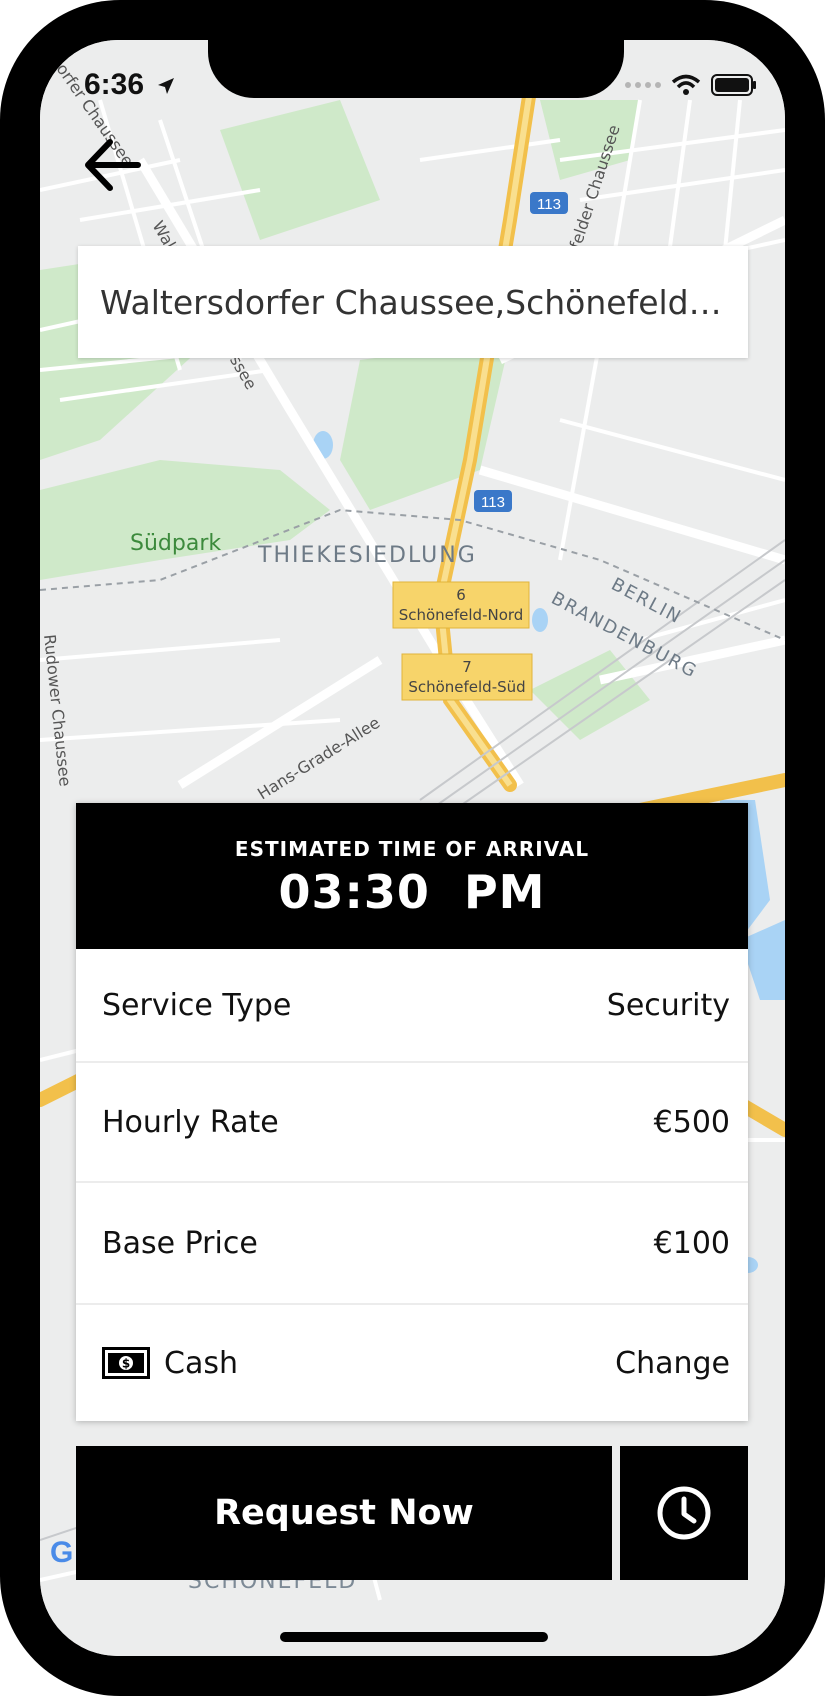 The image size is (825, 1696). I want to click on cash-icon: $, so click(126, 1363).